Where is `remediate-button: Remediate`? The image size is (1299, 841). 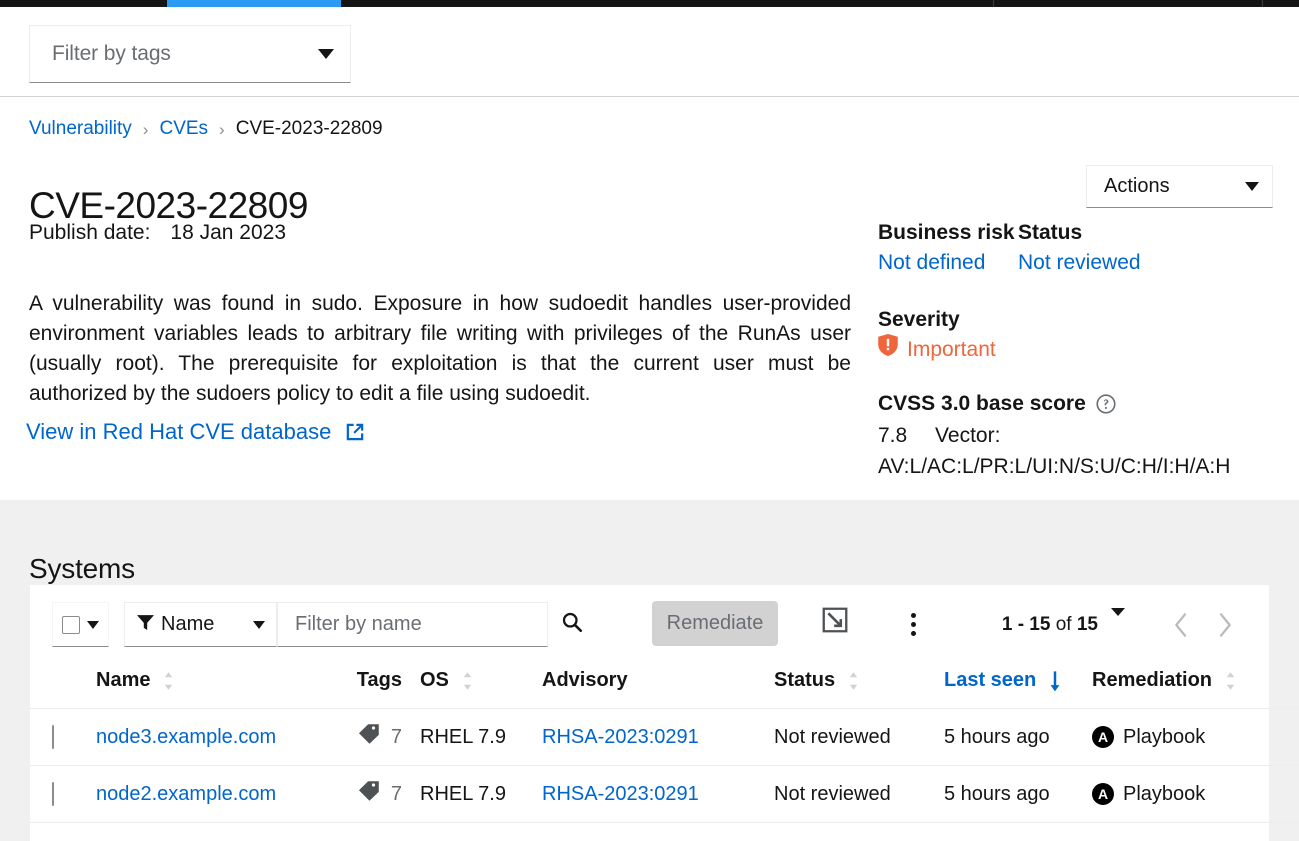
remediate-button: Remediate is located at coordinates (715, 623).